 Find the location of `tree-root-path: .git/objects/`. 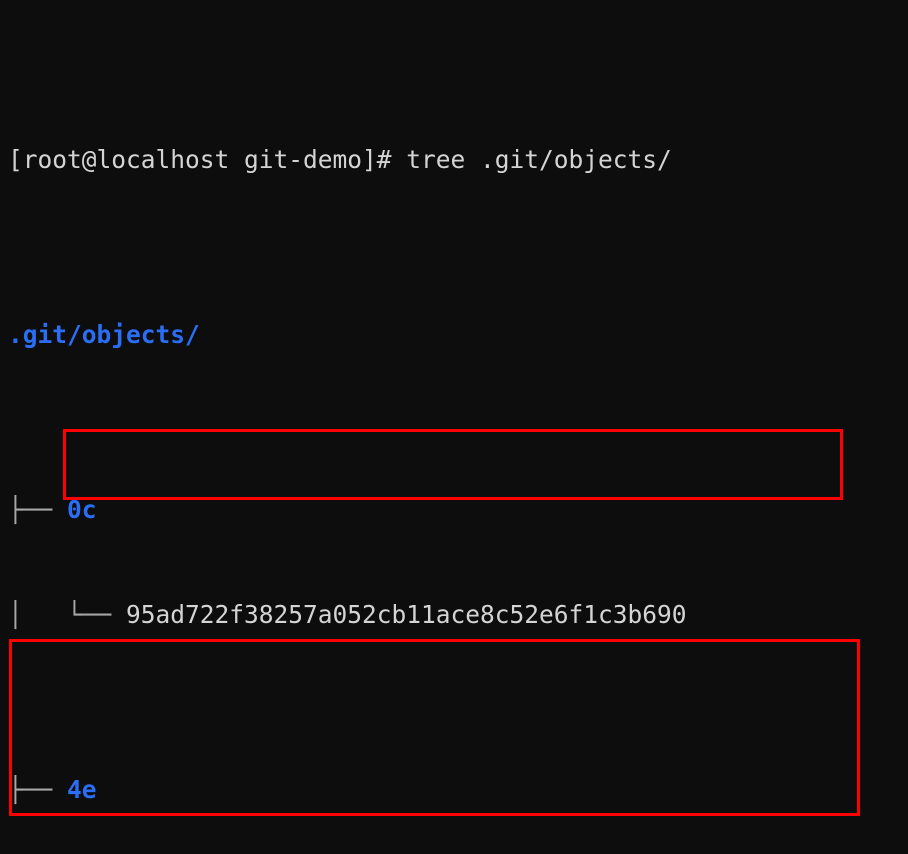

tree-root-path: .git/objects/ is located at coordinates (458, 334).